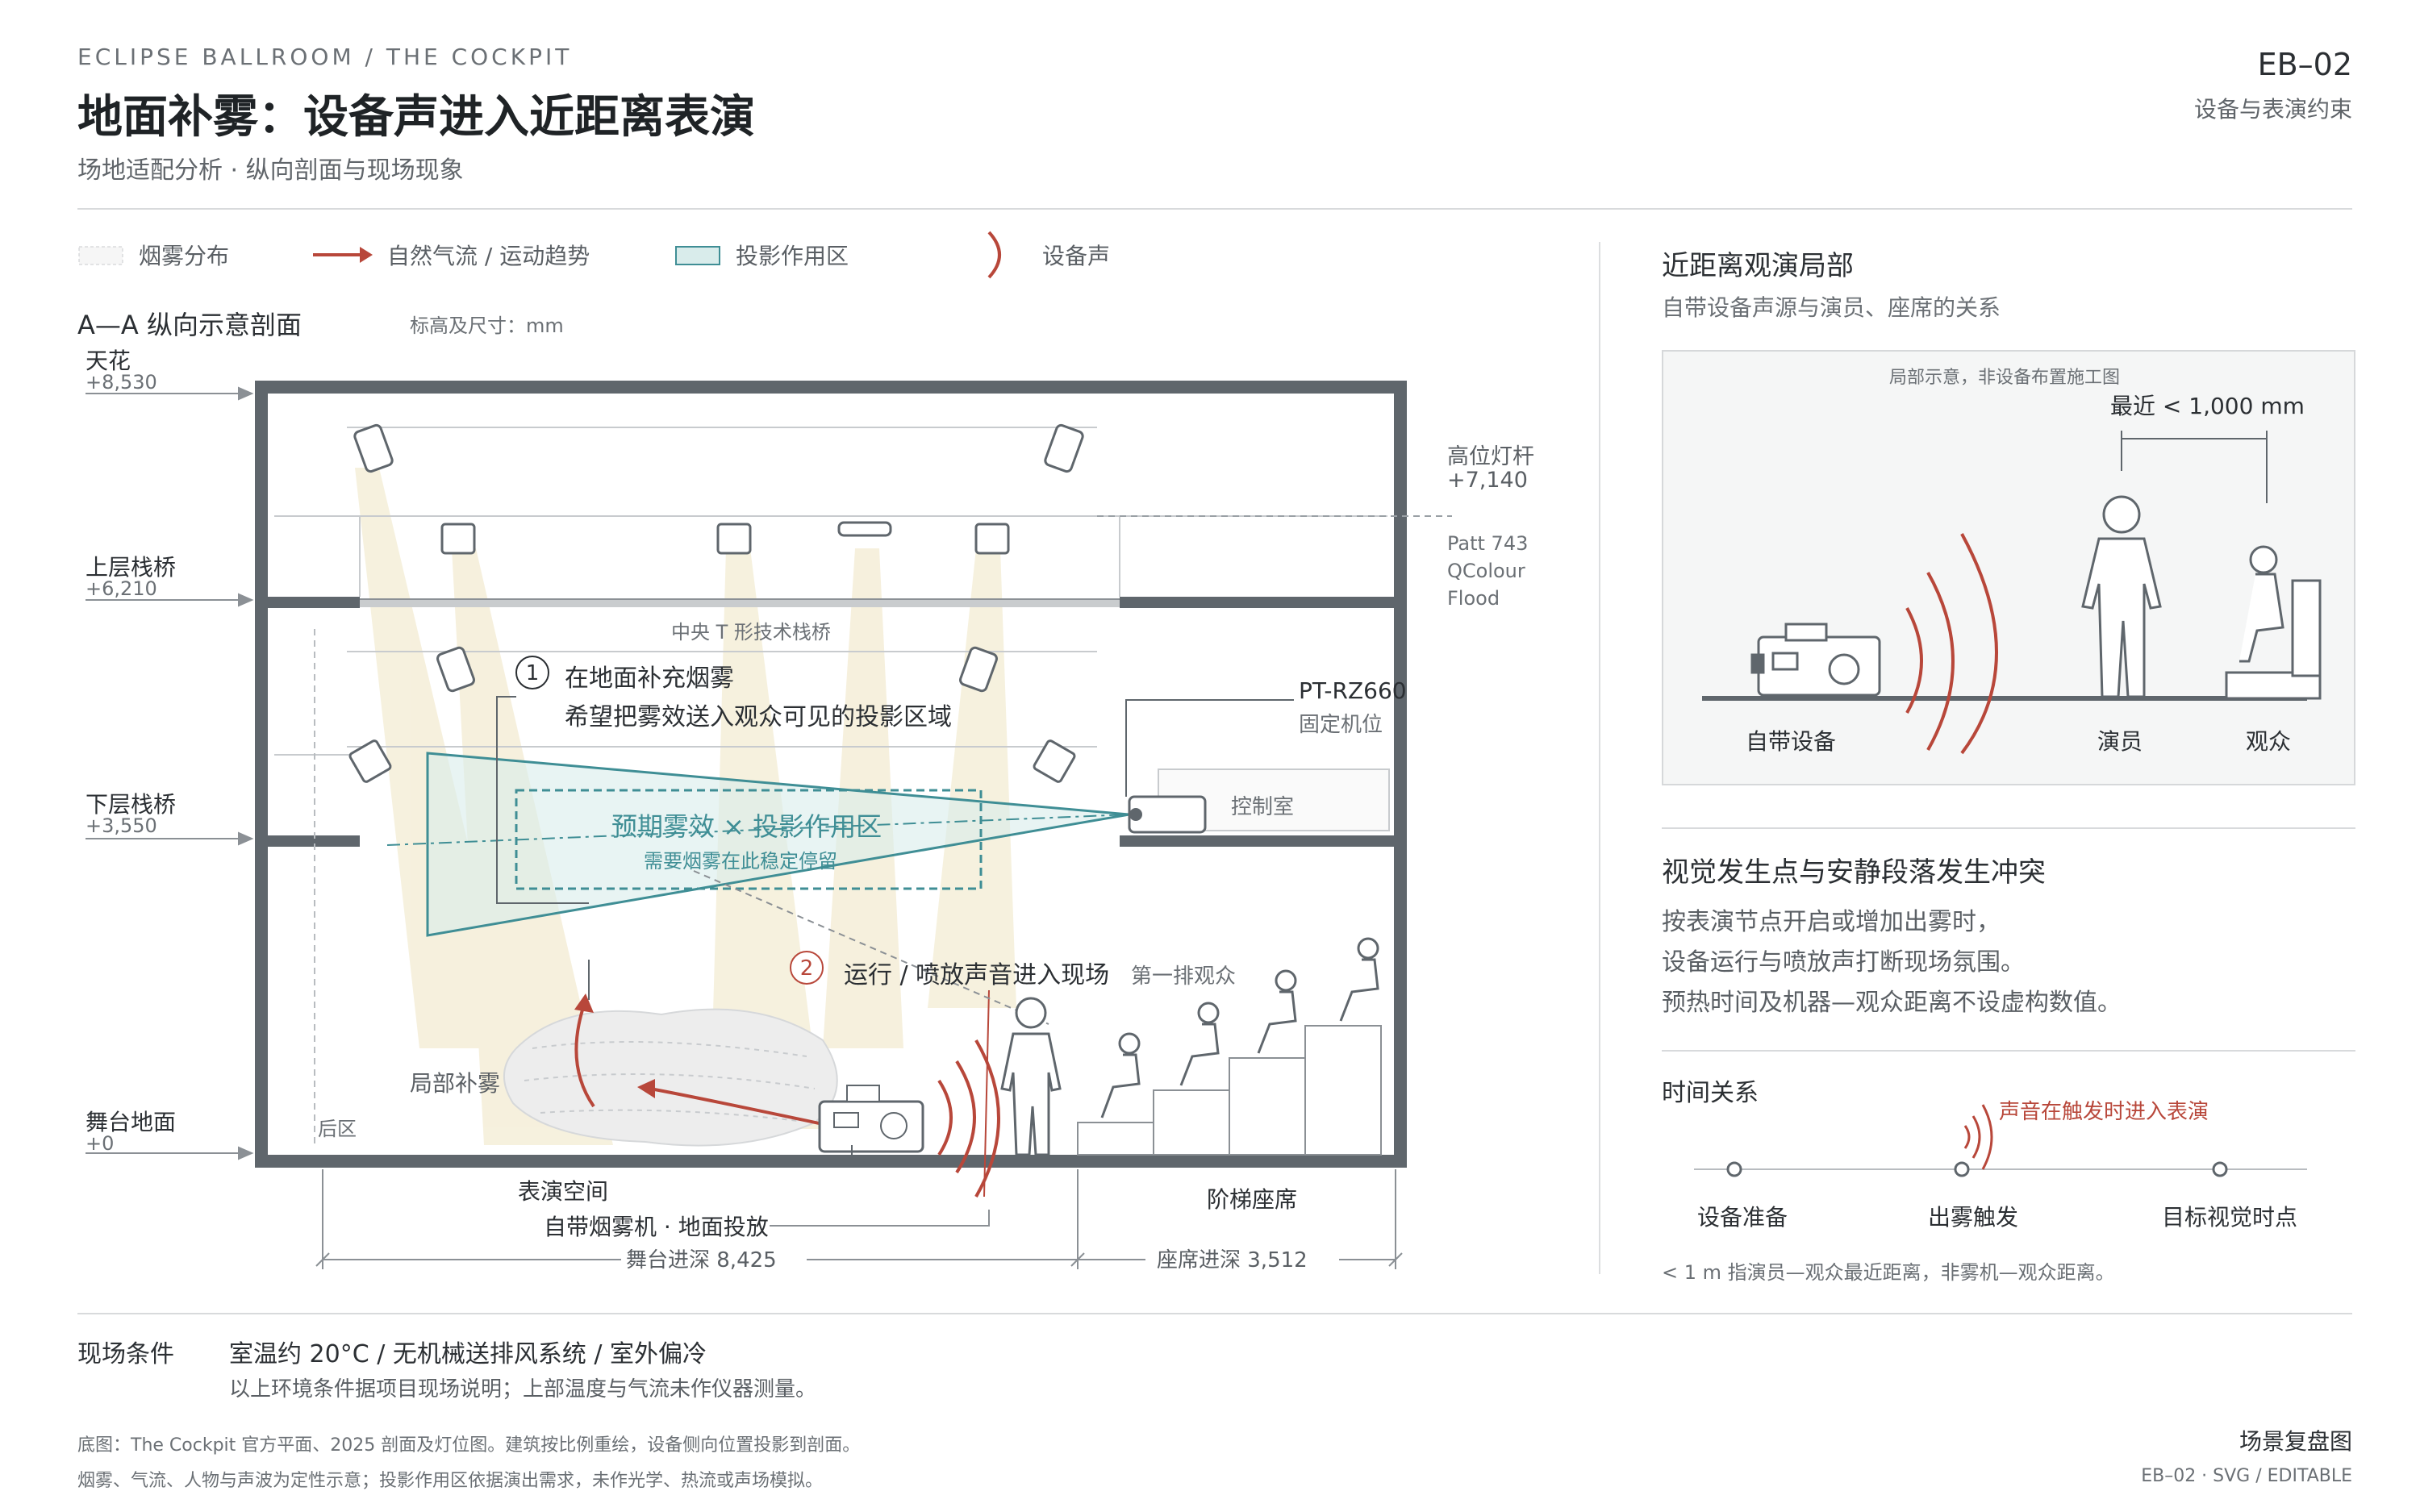  Describe the element at coordinates (2269, 742) in the screenshot. I see `audience-label: 观众` at that location.